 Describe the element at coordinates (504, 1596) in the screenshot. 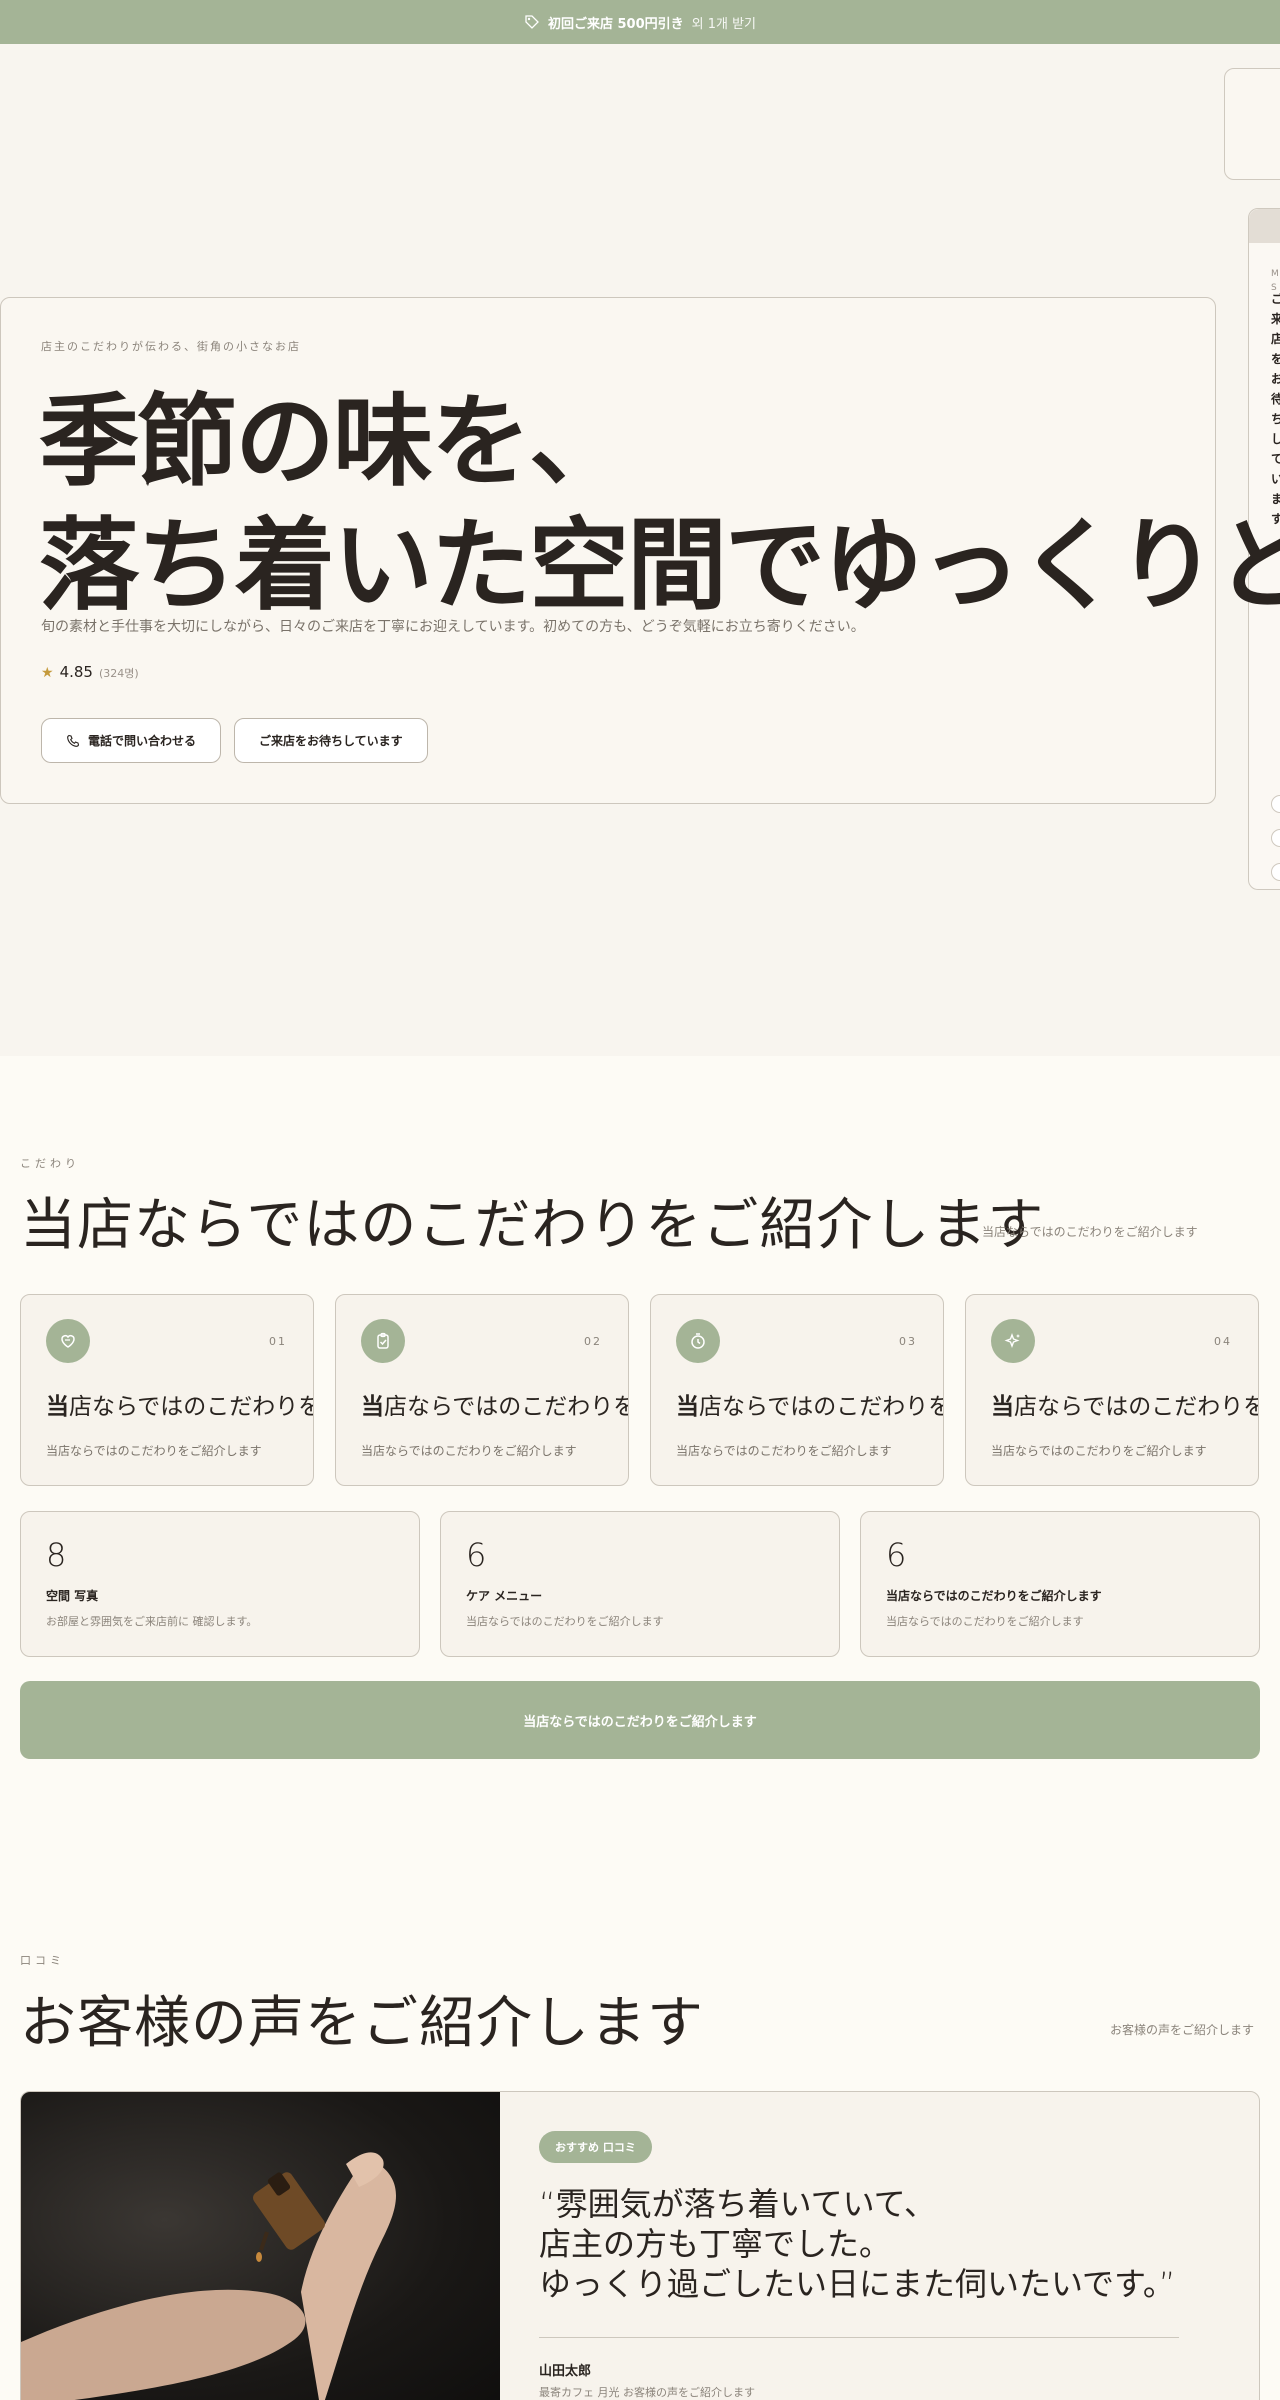

I see `stat-label: ケア メニュー` at that location.